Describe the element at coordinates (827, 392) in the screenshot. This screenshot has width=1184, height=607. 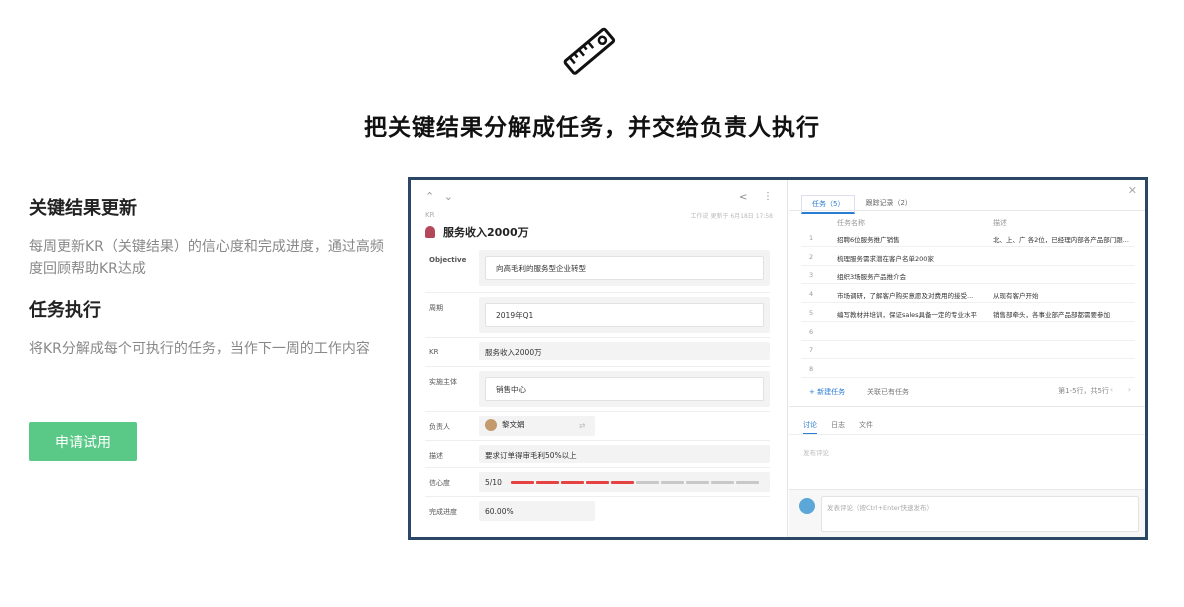
I see `new-task-button: + 新建任务` at that location.